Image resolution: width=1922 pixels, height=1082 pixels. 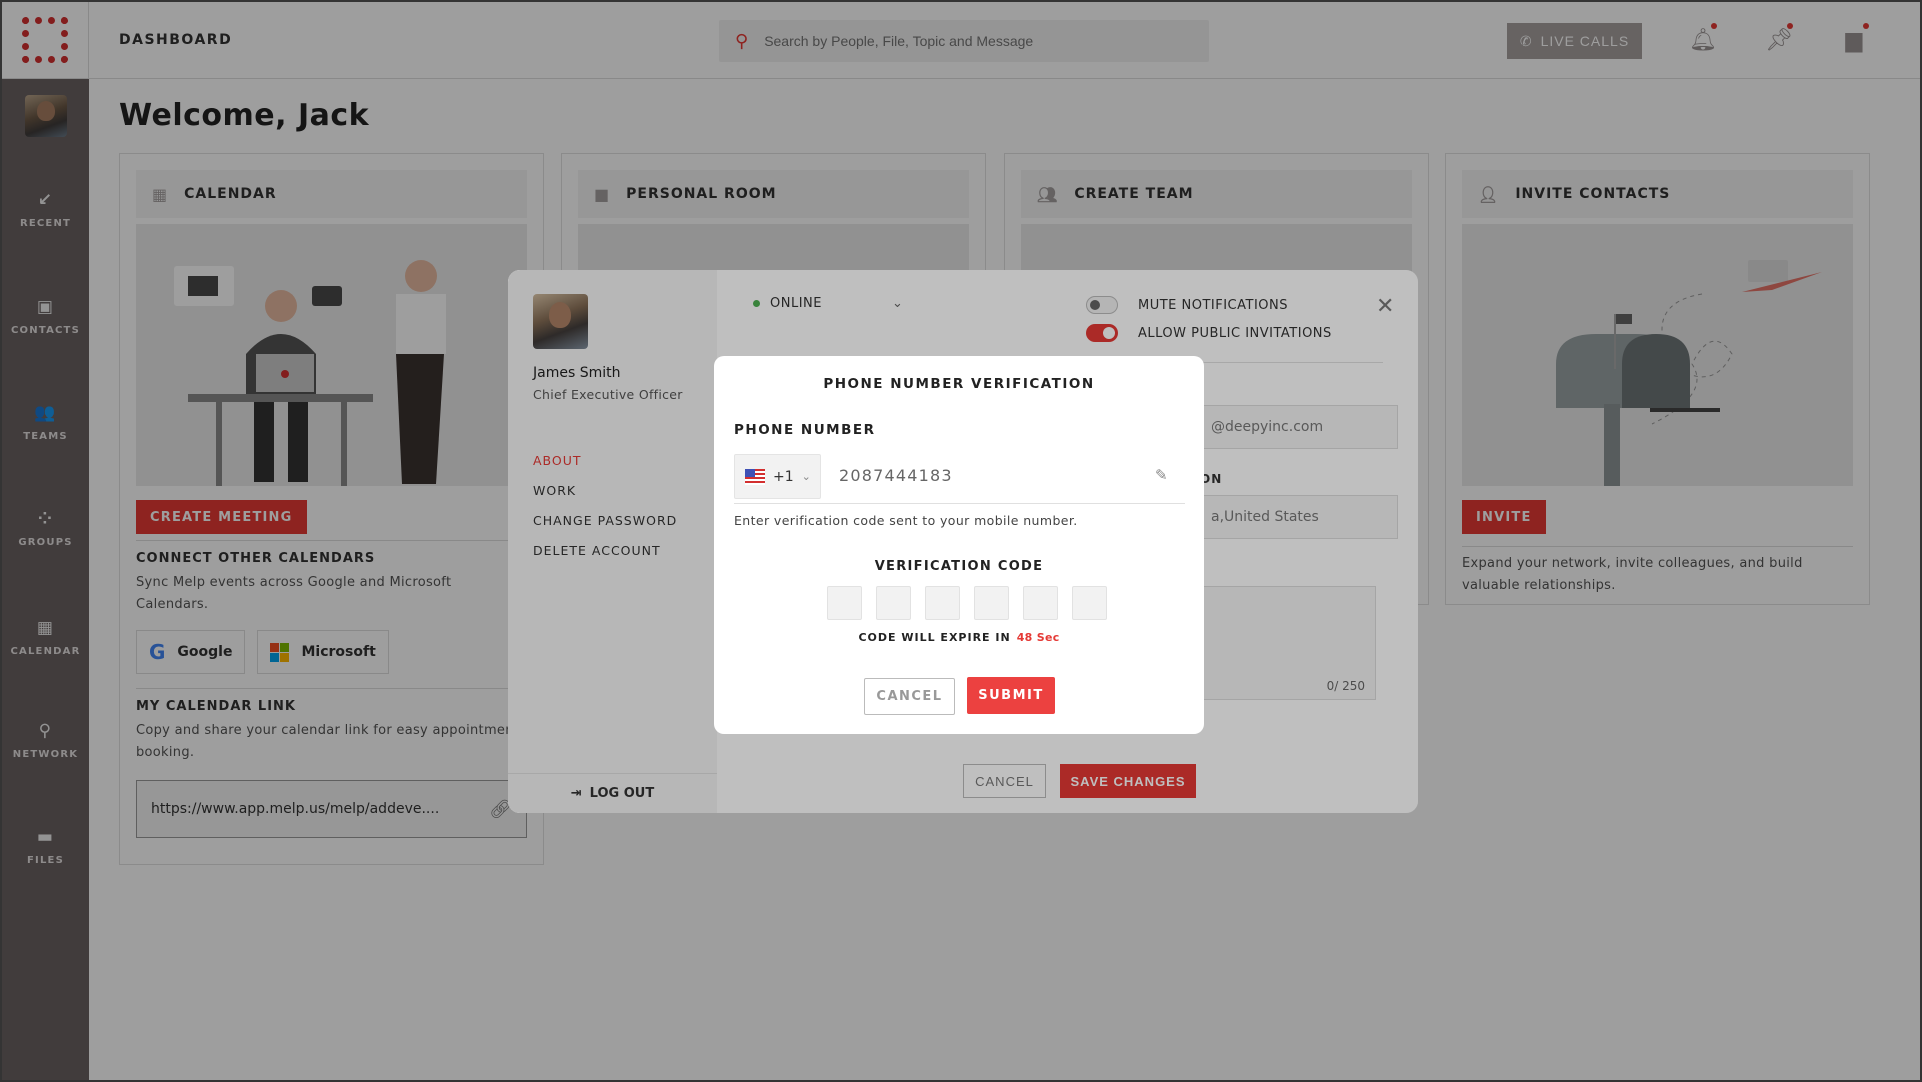 What do you see at coordinates (1038, 637) in the screenshot?
I see `expiry-countdown: 48 Sec` at bounding box center [1038, 637].